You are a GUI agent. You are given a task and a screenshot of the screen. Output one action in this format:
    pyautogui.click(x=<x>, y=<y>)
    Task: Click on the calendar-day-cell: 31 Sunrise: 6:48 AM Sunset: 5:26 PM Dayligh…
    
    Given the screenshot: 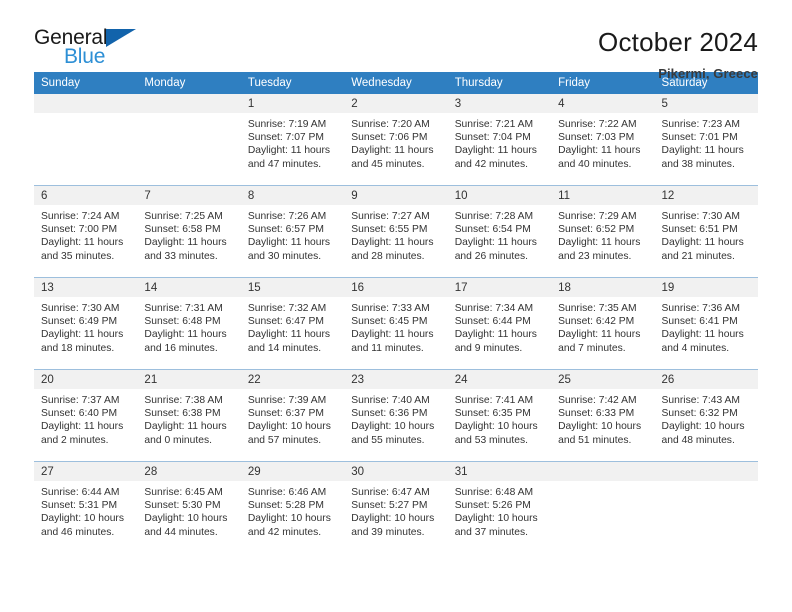 What is the action you would take?
    pyautogui.click(x=499, y=507)
    